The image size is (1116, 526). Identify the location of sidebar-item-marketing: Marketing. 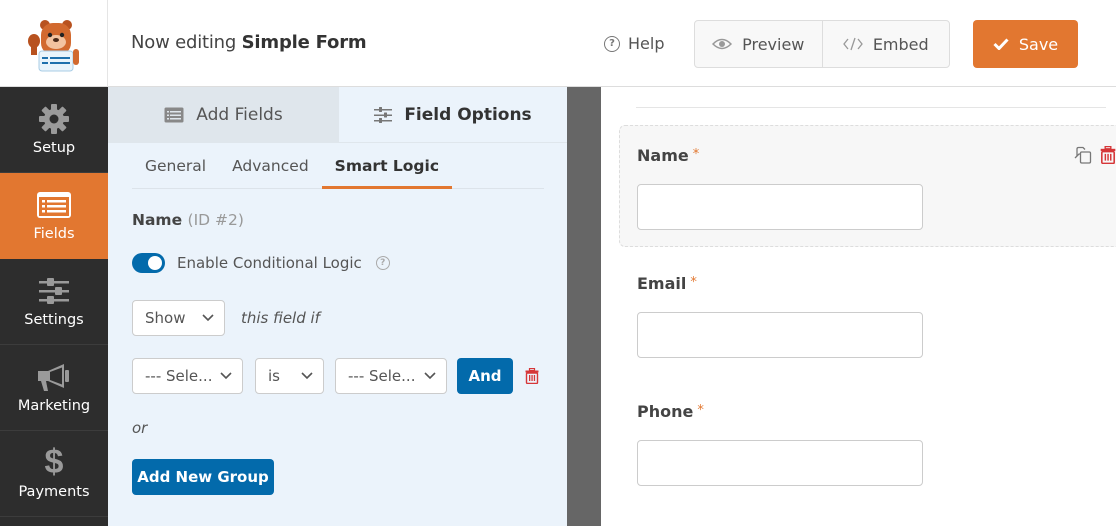
(54, 388).